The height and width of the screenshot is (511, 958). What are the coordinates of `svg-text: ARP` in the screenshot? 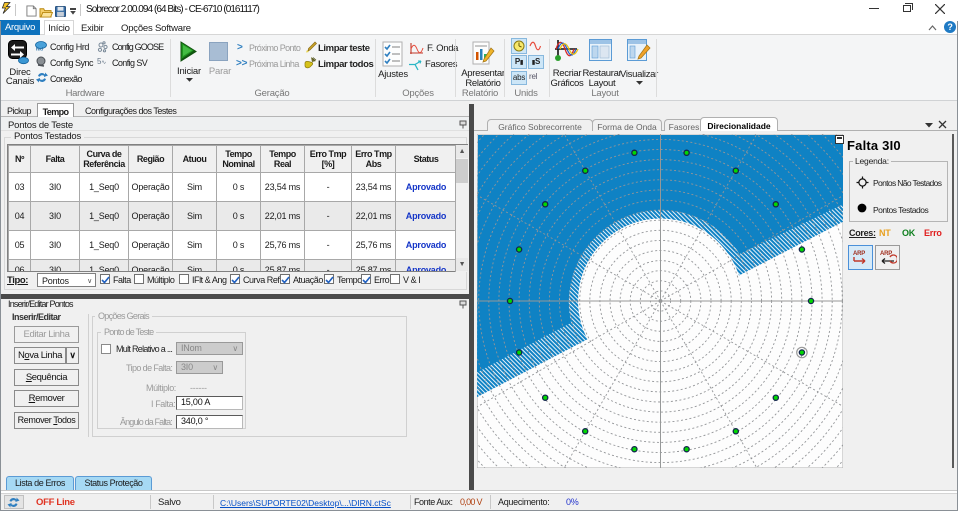 It's located at (859, 254).